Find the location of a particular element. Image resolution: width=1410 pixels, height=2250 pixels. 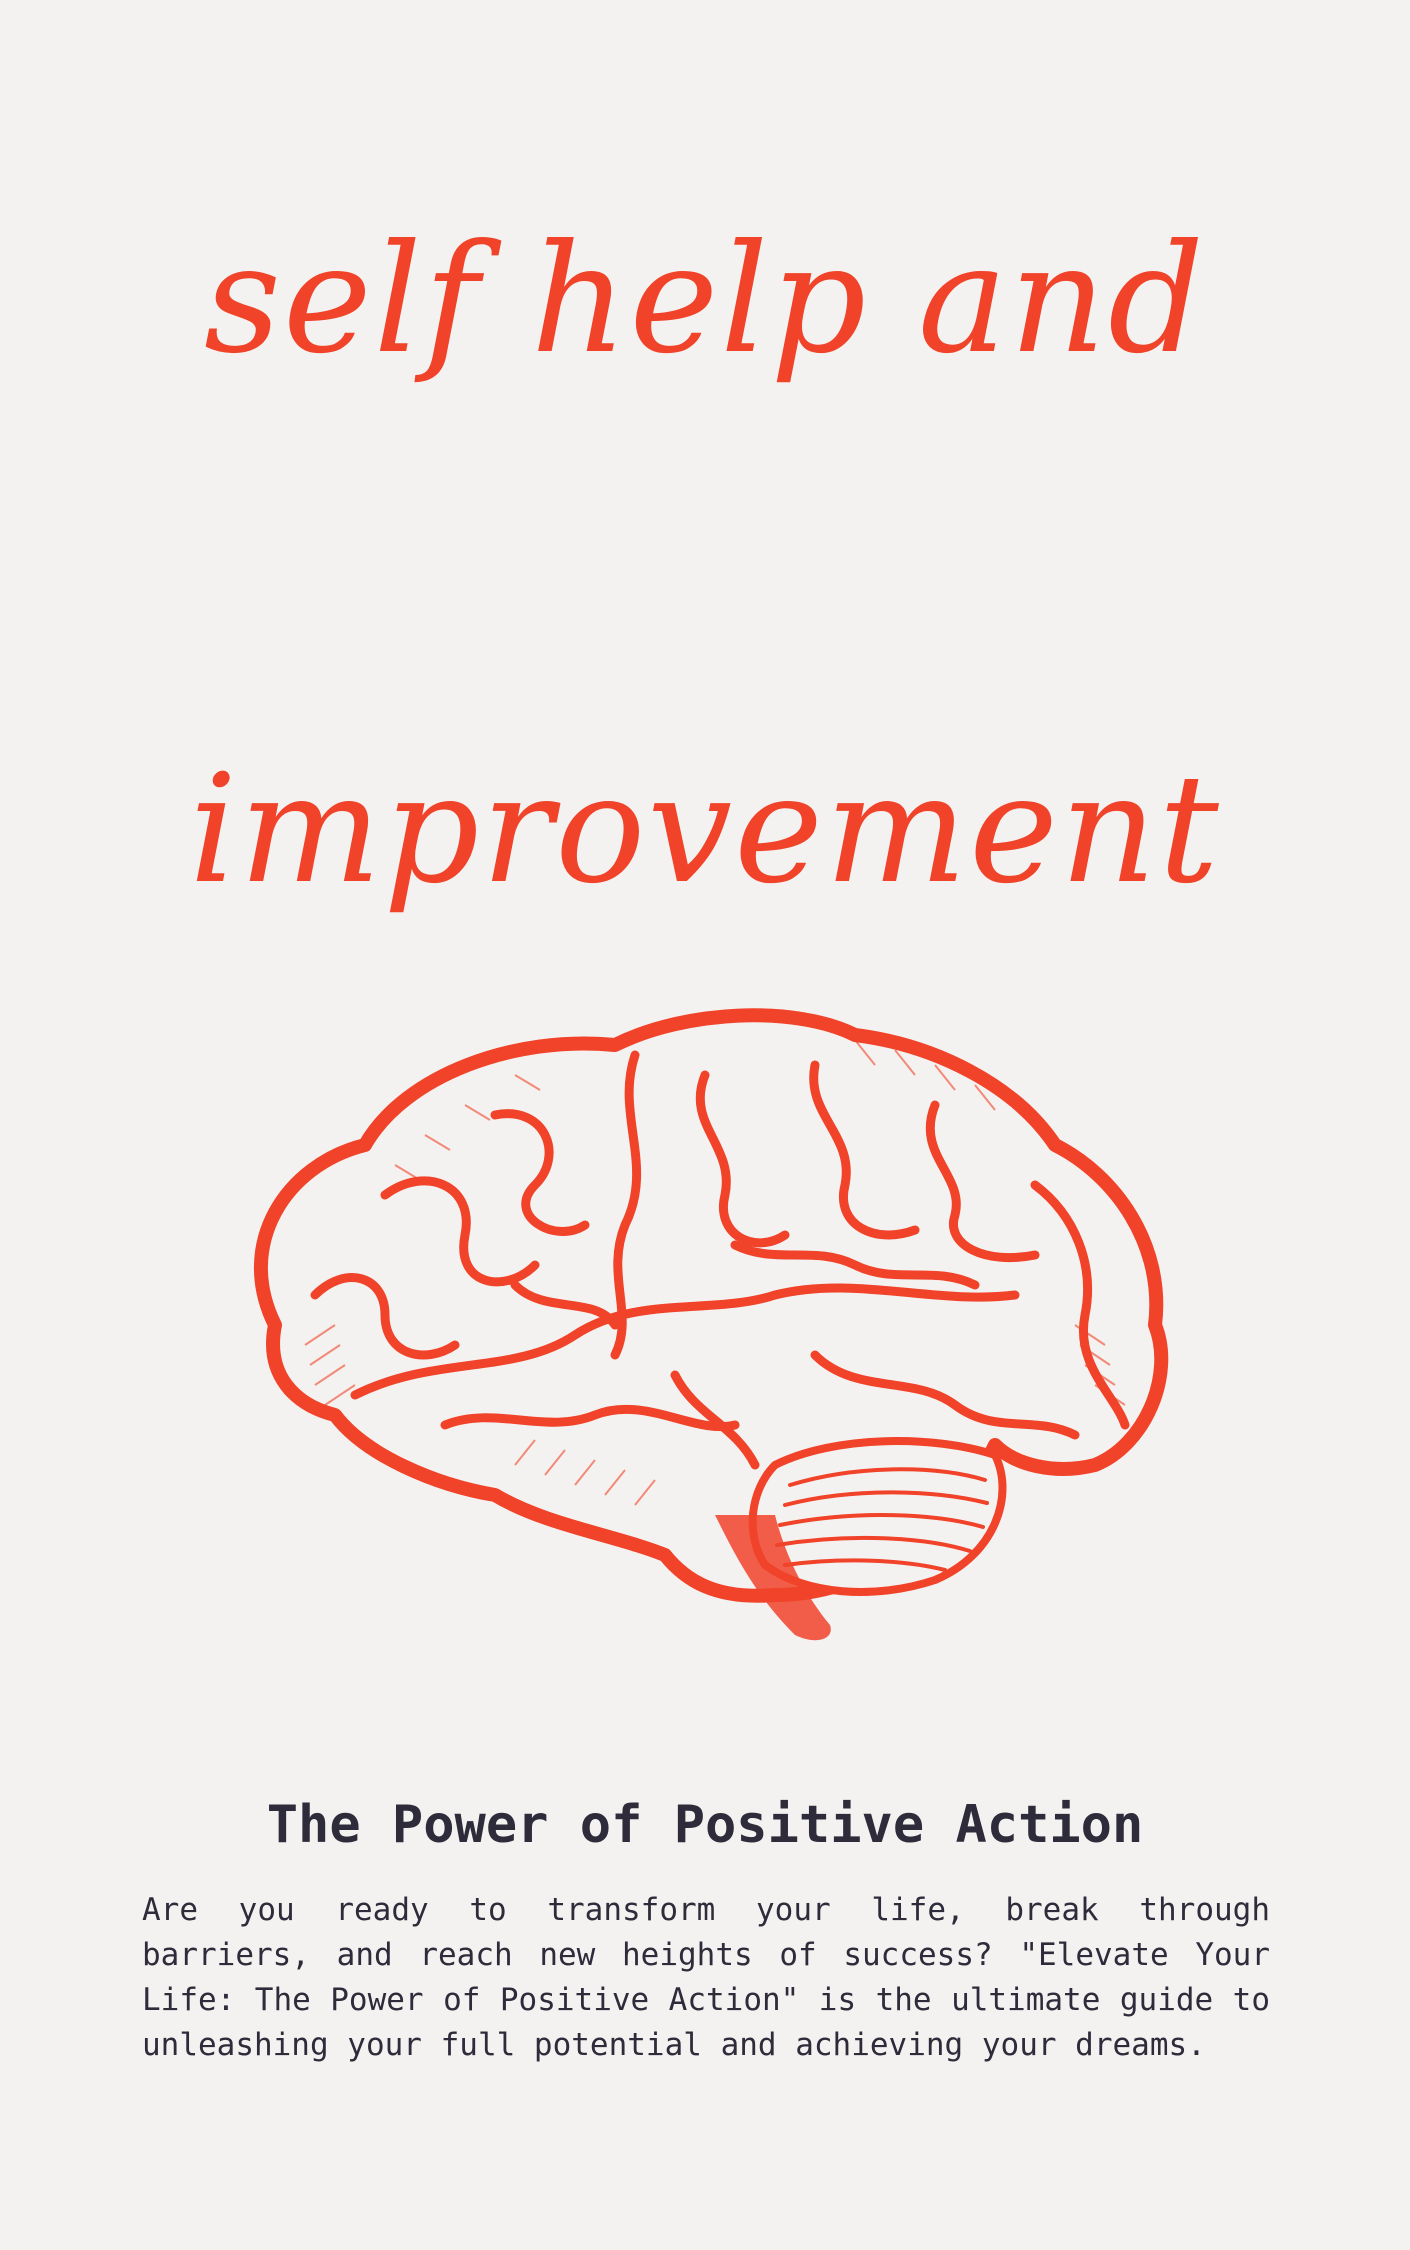

cover-subtitle: The Power of Positive Action is located at coordinates (705, 1825).